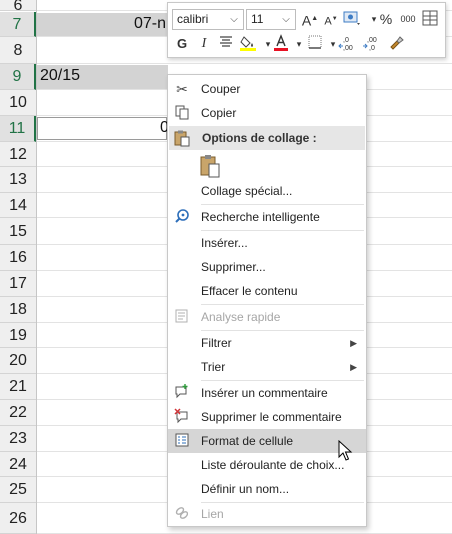 The image size is (452, 534). I want to click on paste-options-label: Options de collage :, so click(259, 138).